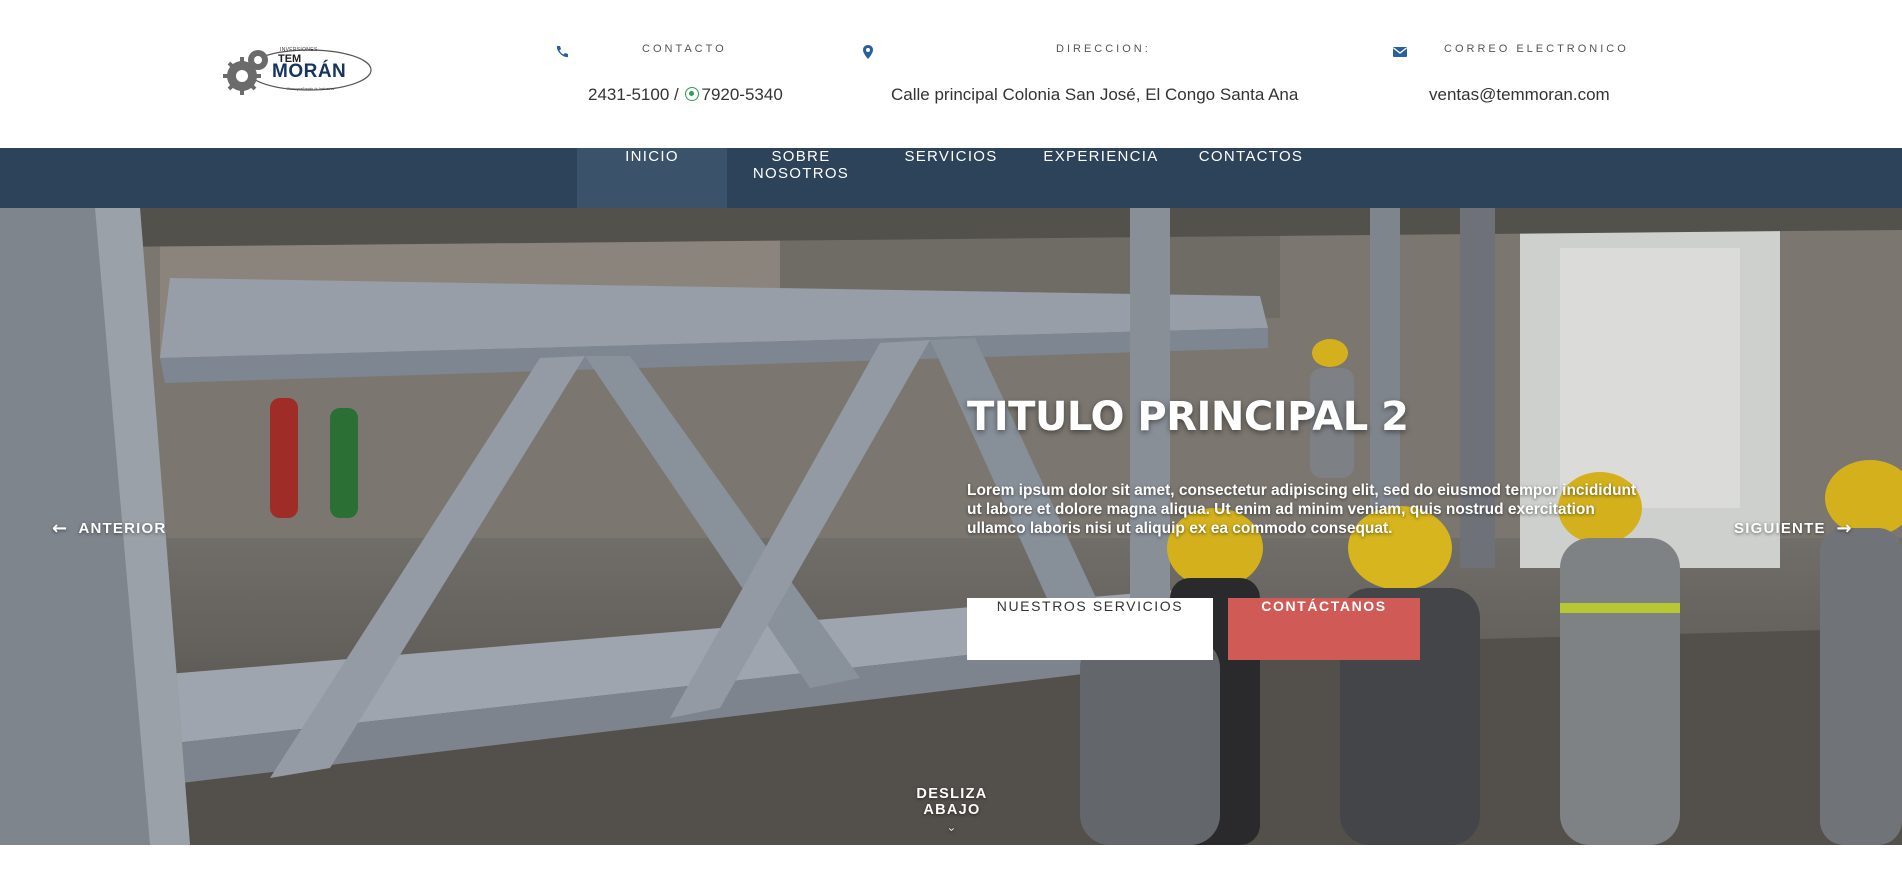 The width and height of the screenshot is (1902, 877). What do you see at coordinates (311, 88) in the screenshot?
I see `logo-slogan: "Acompañando la Industria"` at bounding box center [311, 88].